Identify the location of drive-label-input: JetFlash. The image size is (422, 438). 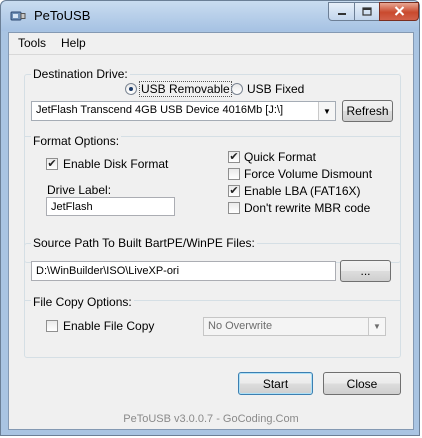
(110, 206).